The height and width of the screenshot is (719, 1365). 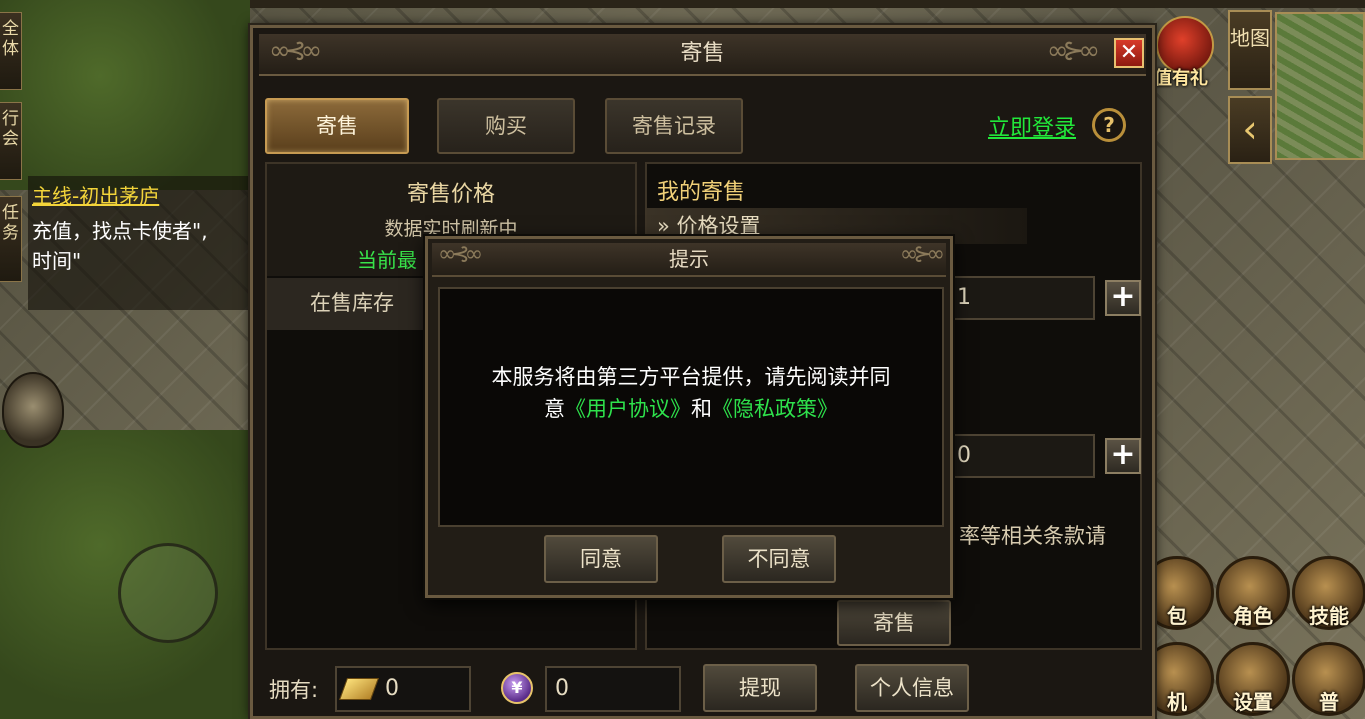 What do you see at coordinates (1250, 38) in the screenshot?
I see `map-button-label: 地图` at bounding box center [1250, 38].